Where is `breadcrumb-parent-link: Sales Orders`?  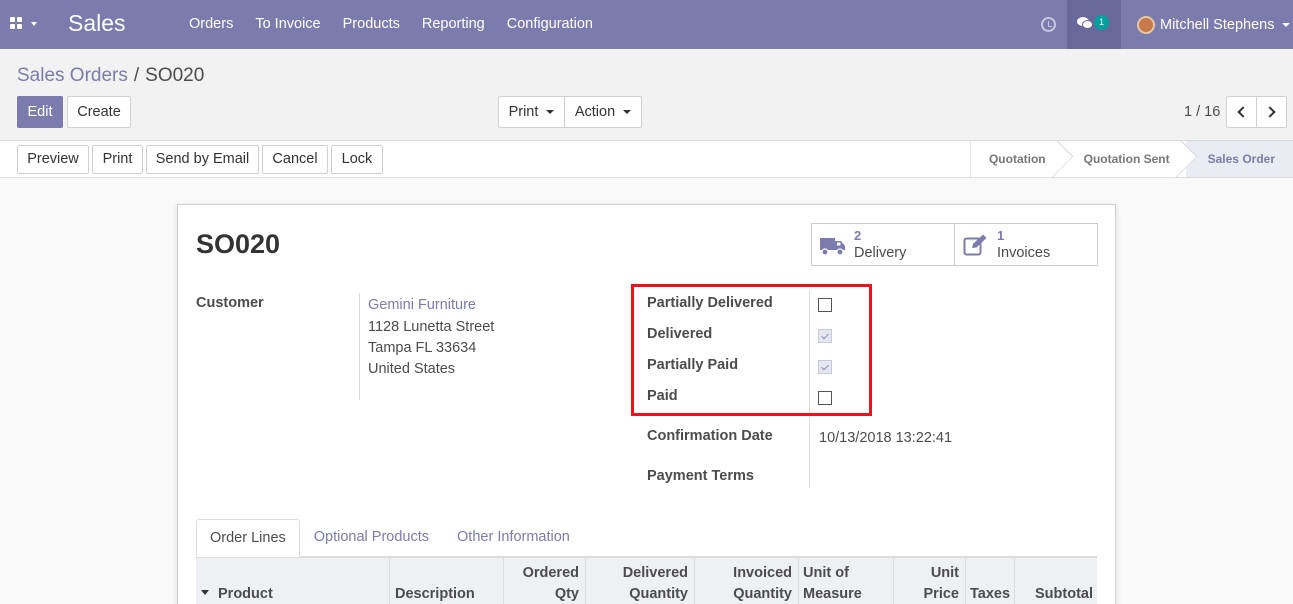
breadcrumb-parent-link: Sales Orders is located at coordinates (72, 76).